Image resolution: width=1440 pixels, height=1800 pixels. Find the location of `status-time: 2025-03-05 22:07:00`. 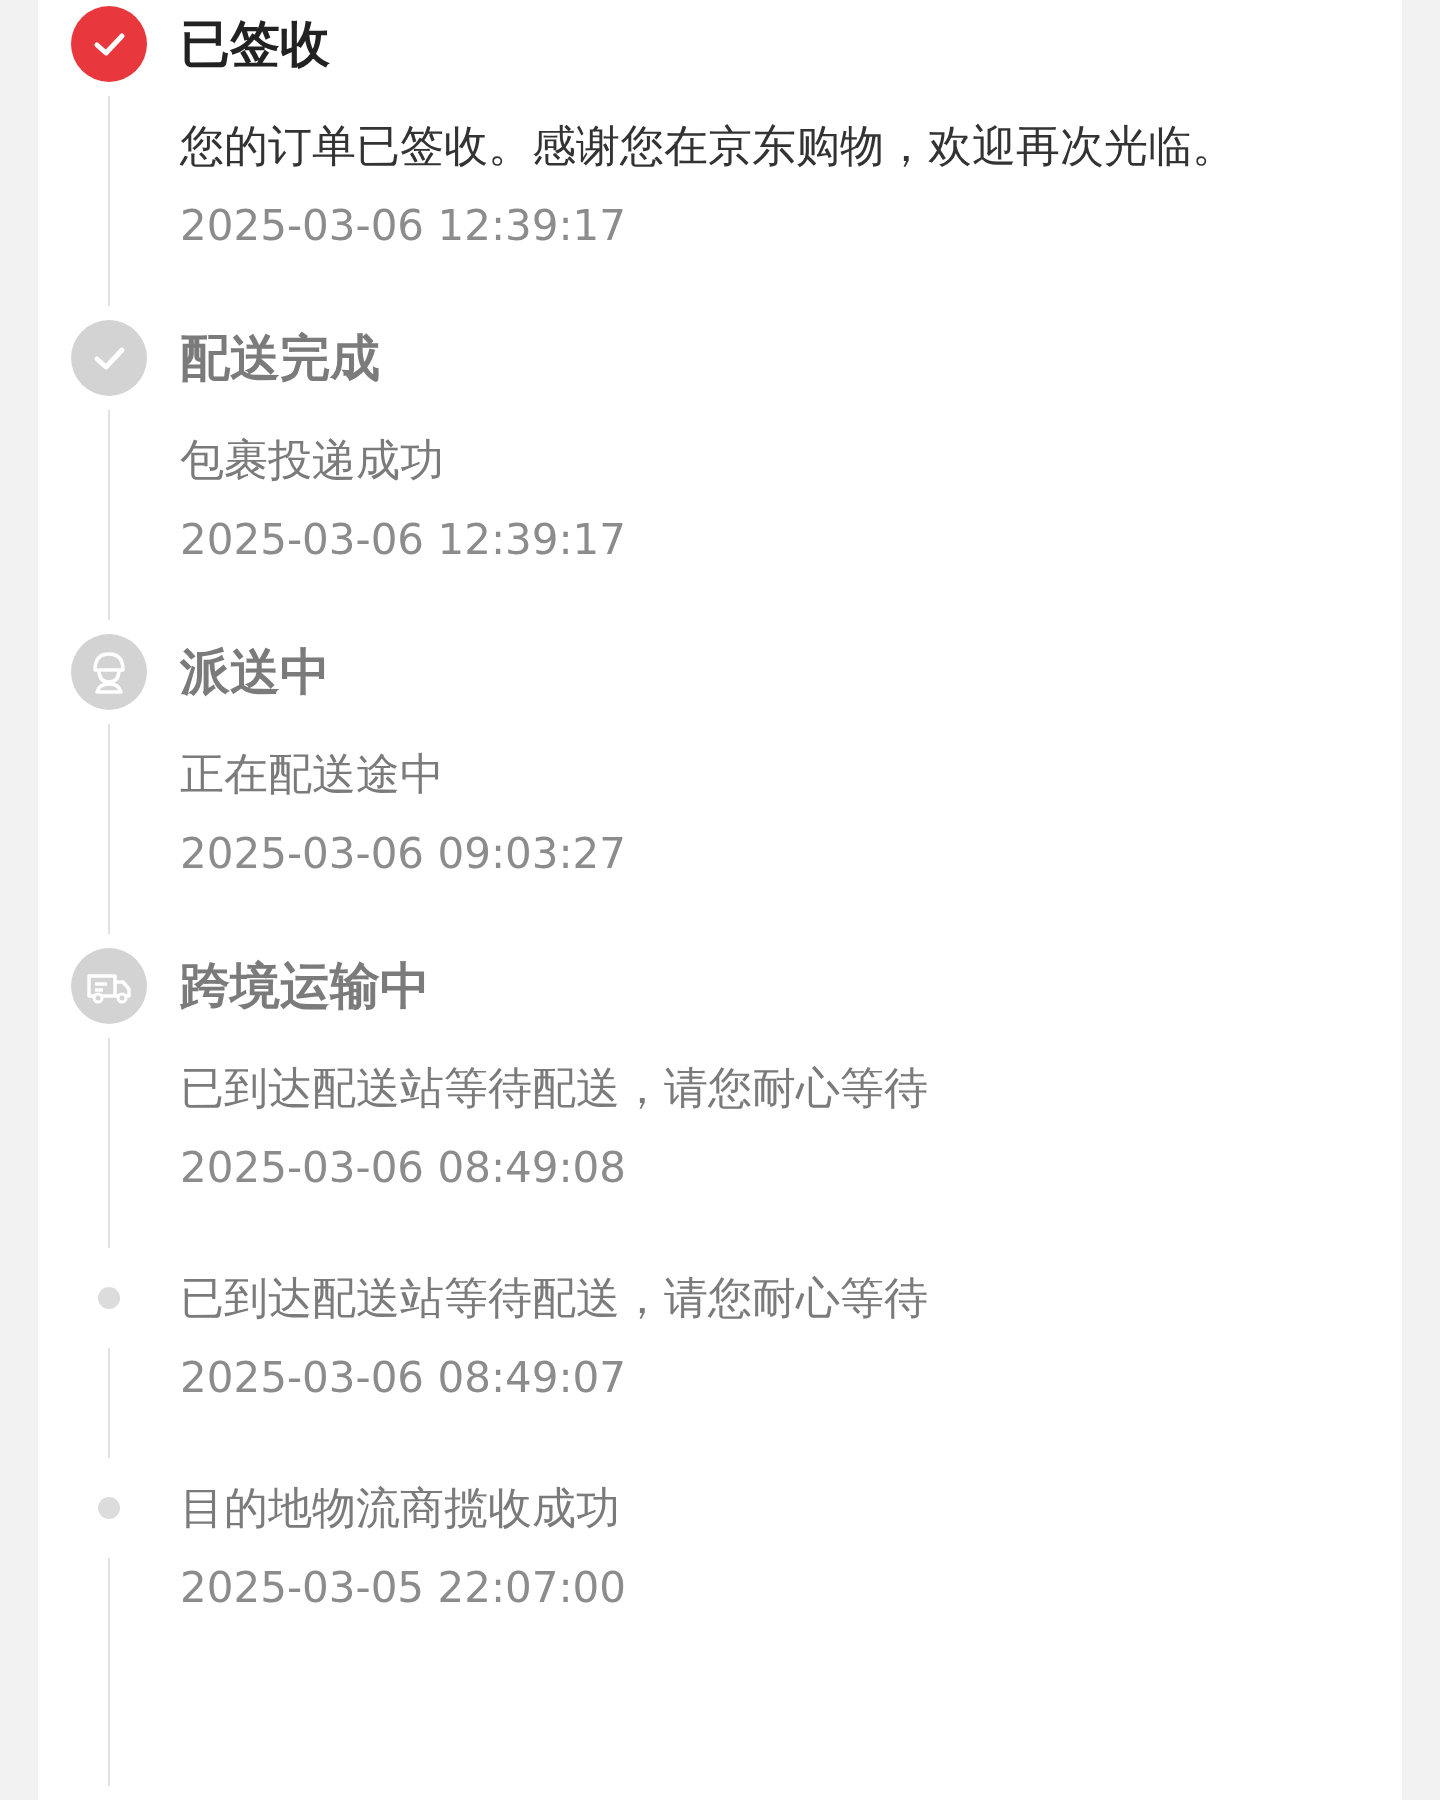

status-time: 2025-03-05 22:07:00 is located at coordinates (403, 1588).